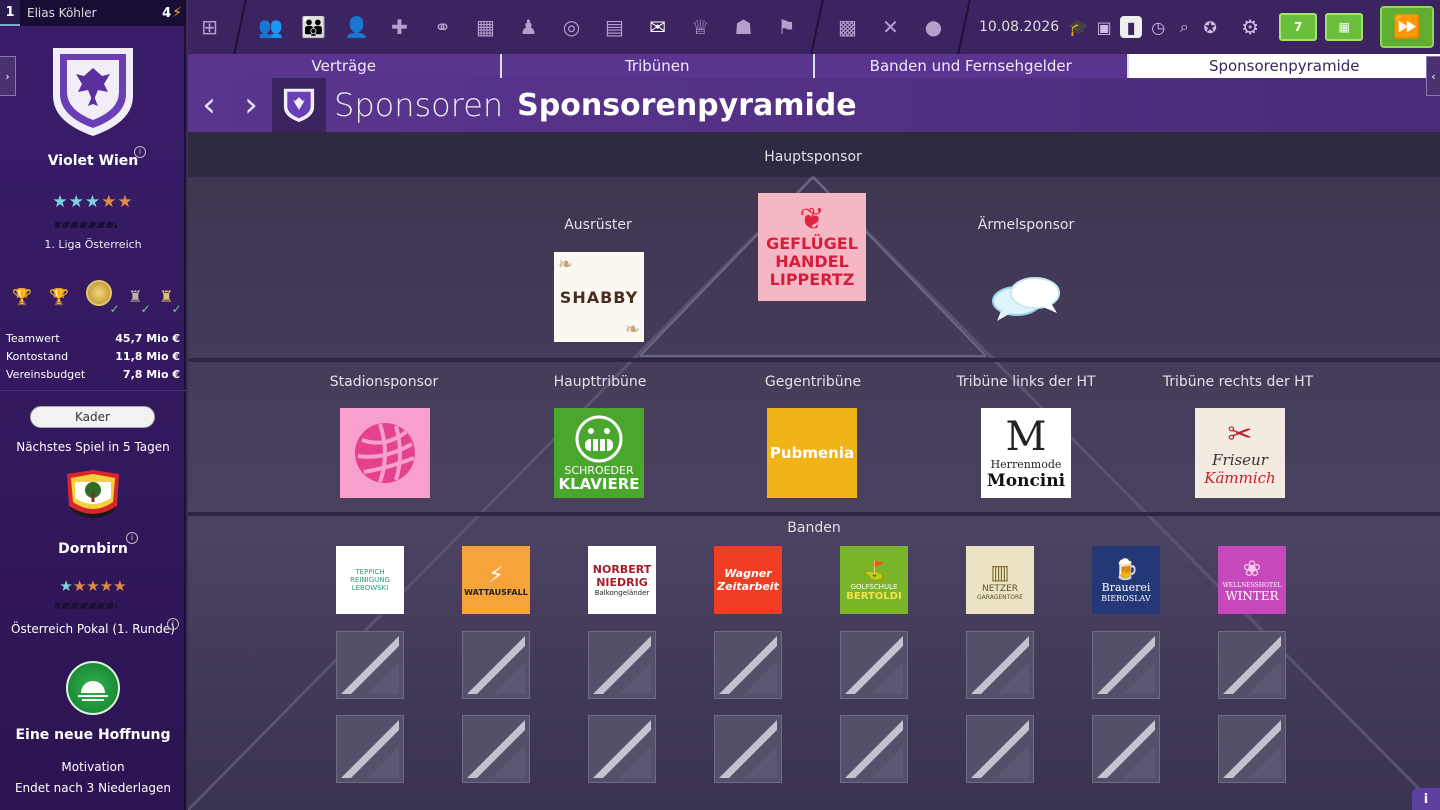 This screenshot has width=1440, height=810. Describe the element at coordinates (299, 105) in the screenshot. I see `header-club-crest` at that location.